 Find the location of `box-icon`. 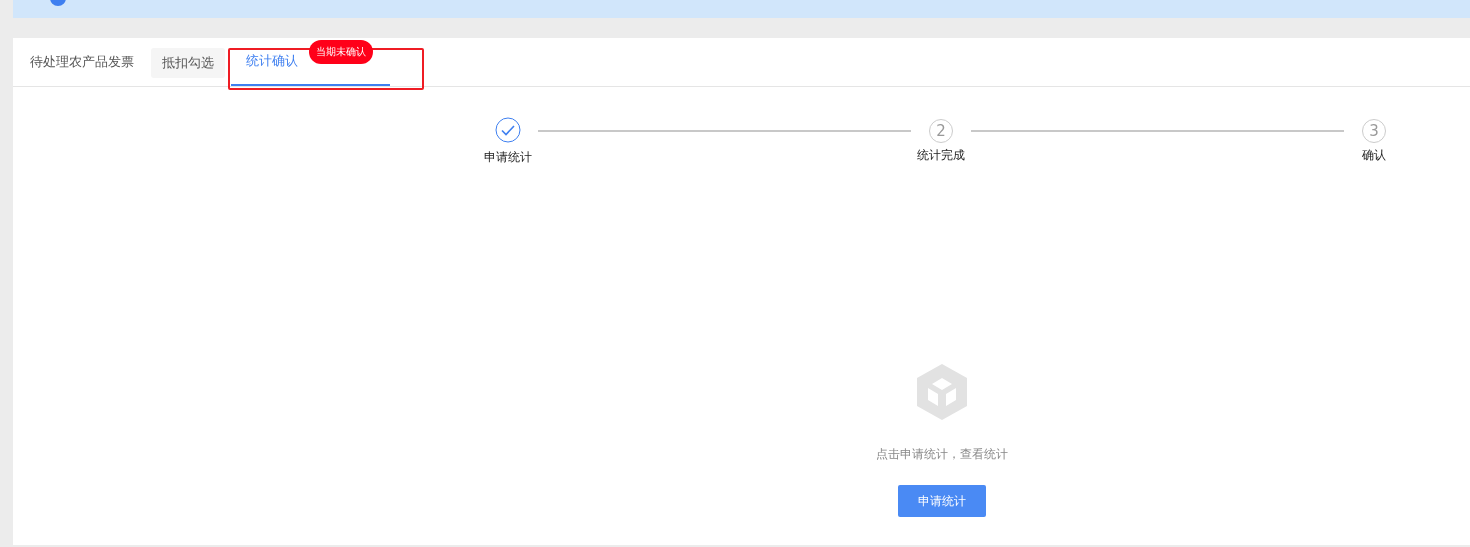

box-icon is located at coordinates (942, 392).